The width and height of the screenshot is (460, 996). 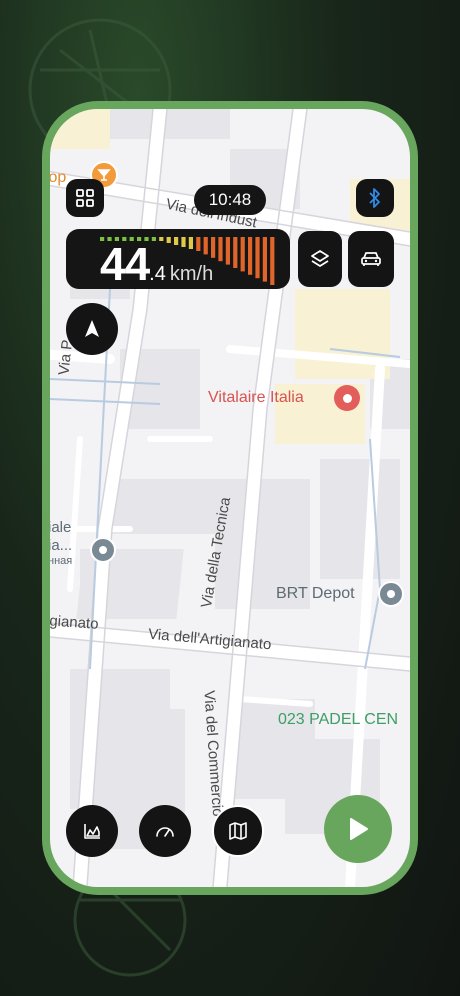 What do you see at coordinates (61, 561) in the screenshot?
I see `poi-label-left-line3: нная` at bounding box center [61, 561].